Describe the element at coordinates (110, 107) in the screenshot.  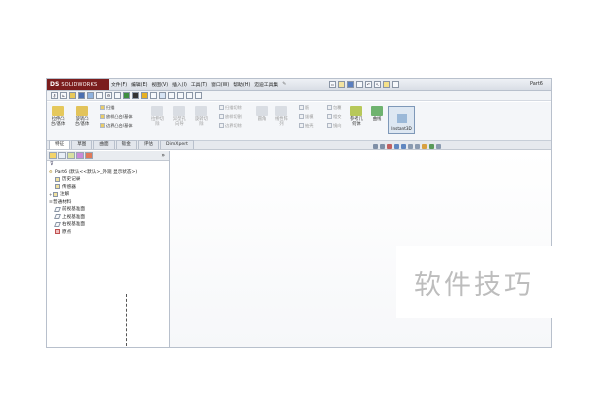
I see `sweep-label: 扫描` at that location.